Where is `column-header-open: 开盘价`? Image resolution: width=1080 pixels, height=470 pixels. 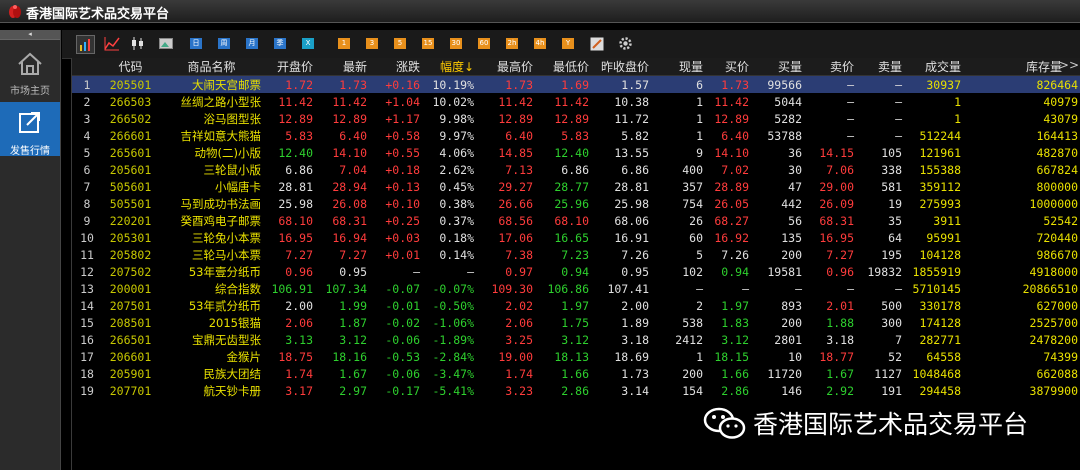 column-header-open: 开盘价 is located at coordinates (290, 67).